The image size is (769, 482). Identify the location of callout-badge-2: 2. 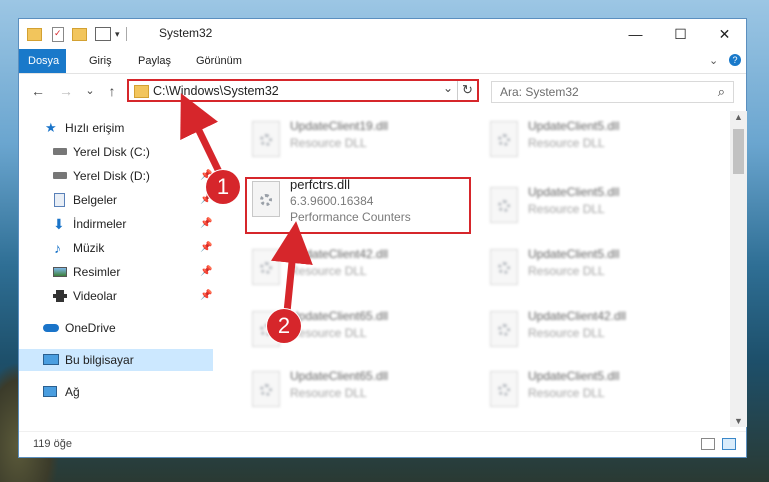
(284, 326).